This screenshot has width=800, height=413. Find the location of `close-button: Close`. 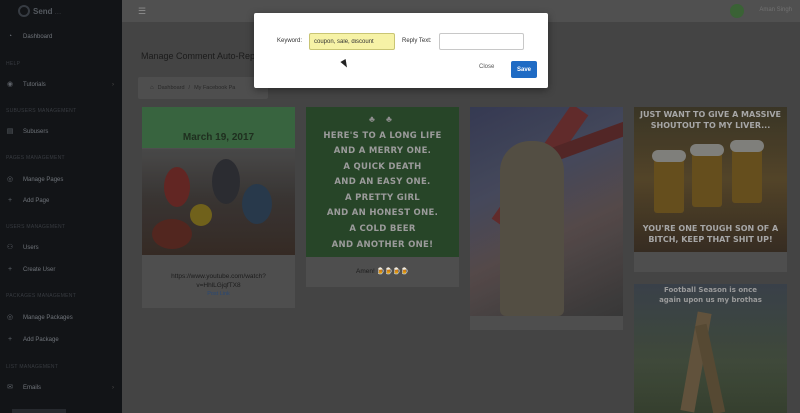

close-button: Close is located at coordinates (486, 67).